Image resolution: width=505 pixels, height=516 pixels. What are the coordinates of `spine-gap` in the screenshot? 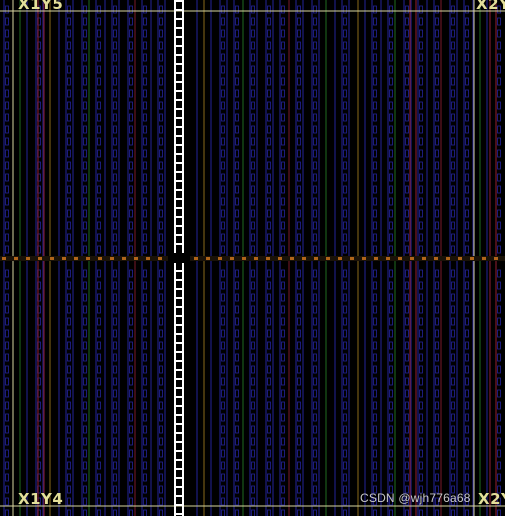 It's located at (179, 258).